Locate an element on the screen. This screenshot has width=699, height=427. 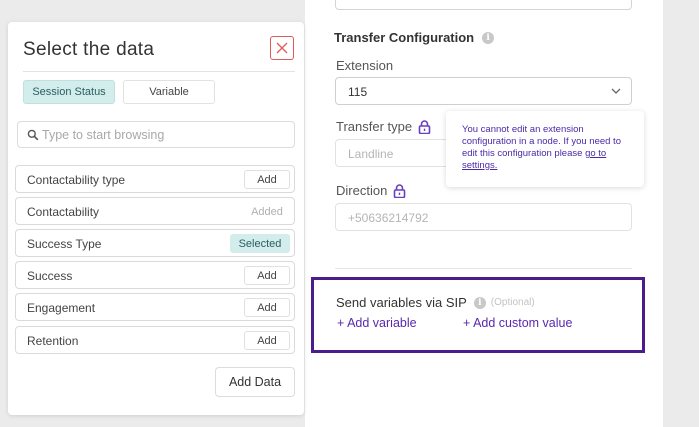
search-input: Type to start browsing is located at coordinates (156, 134).